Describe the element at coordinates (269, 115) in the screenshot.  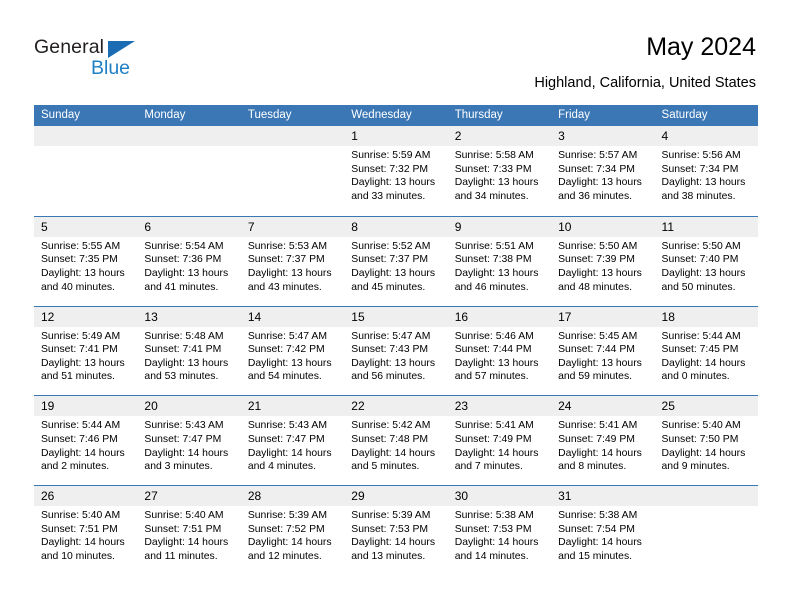
I see `weekday-header-tuesday: Tuesday` at that location.